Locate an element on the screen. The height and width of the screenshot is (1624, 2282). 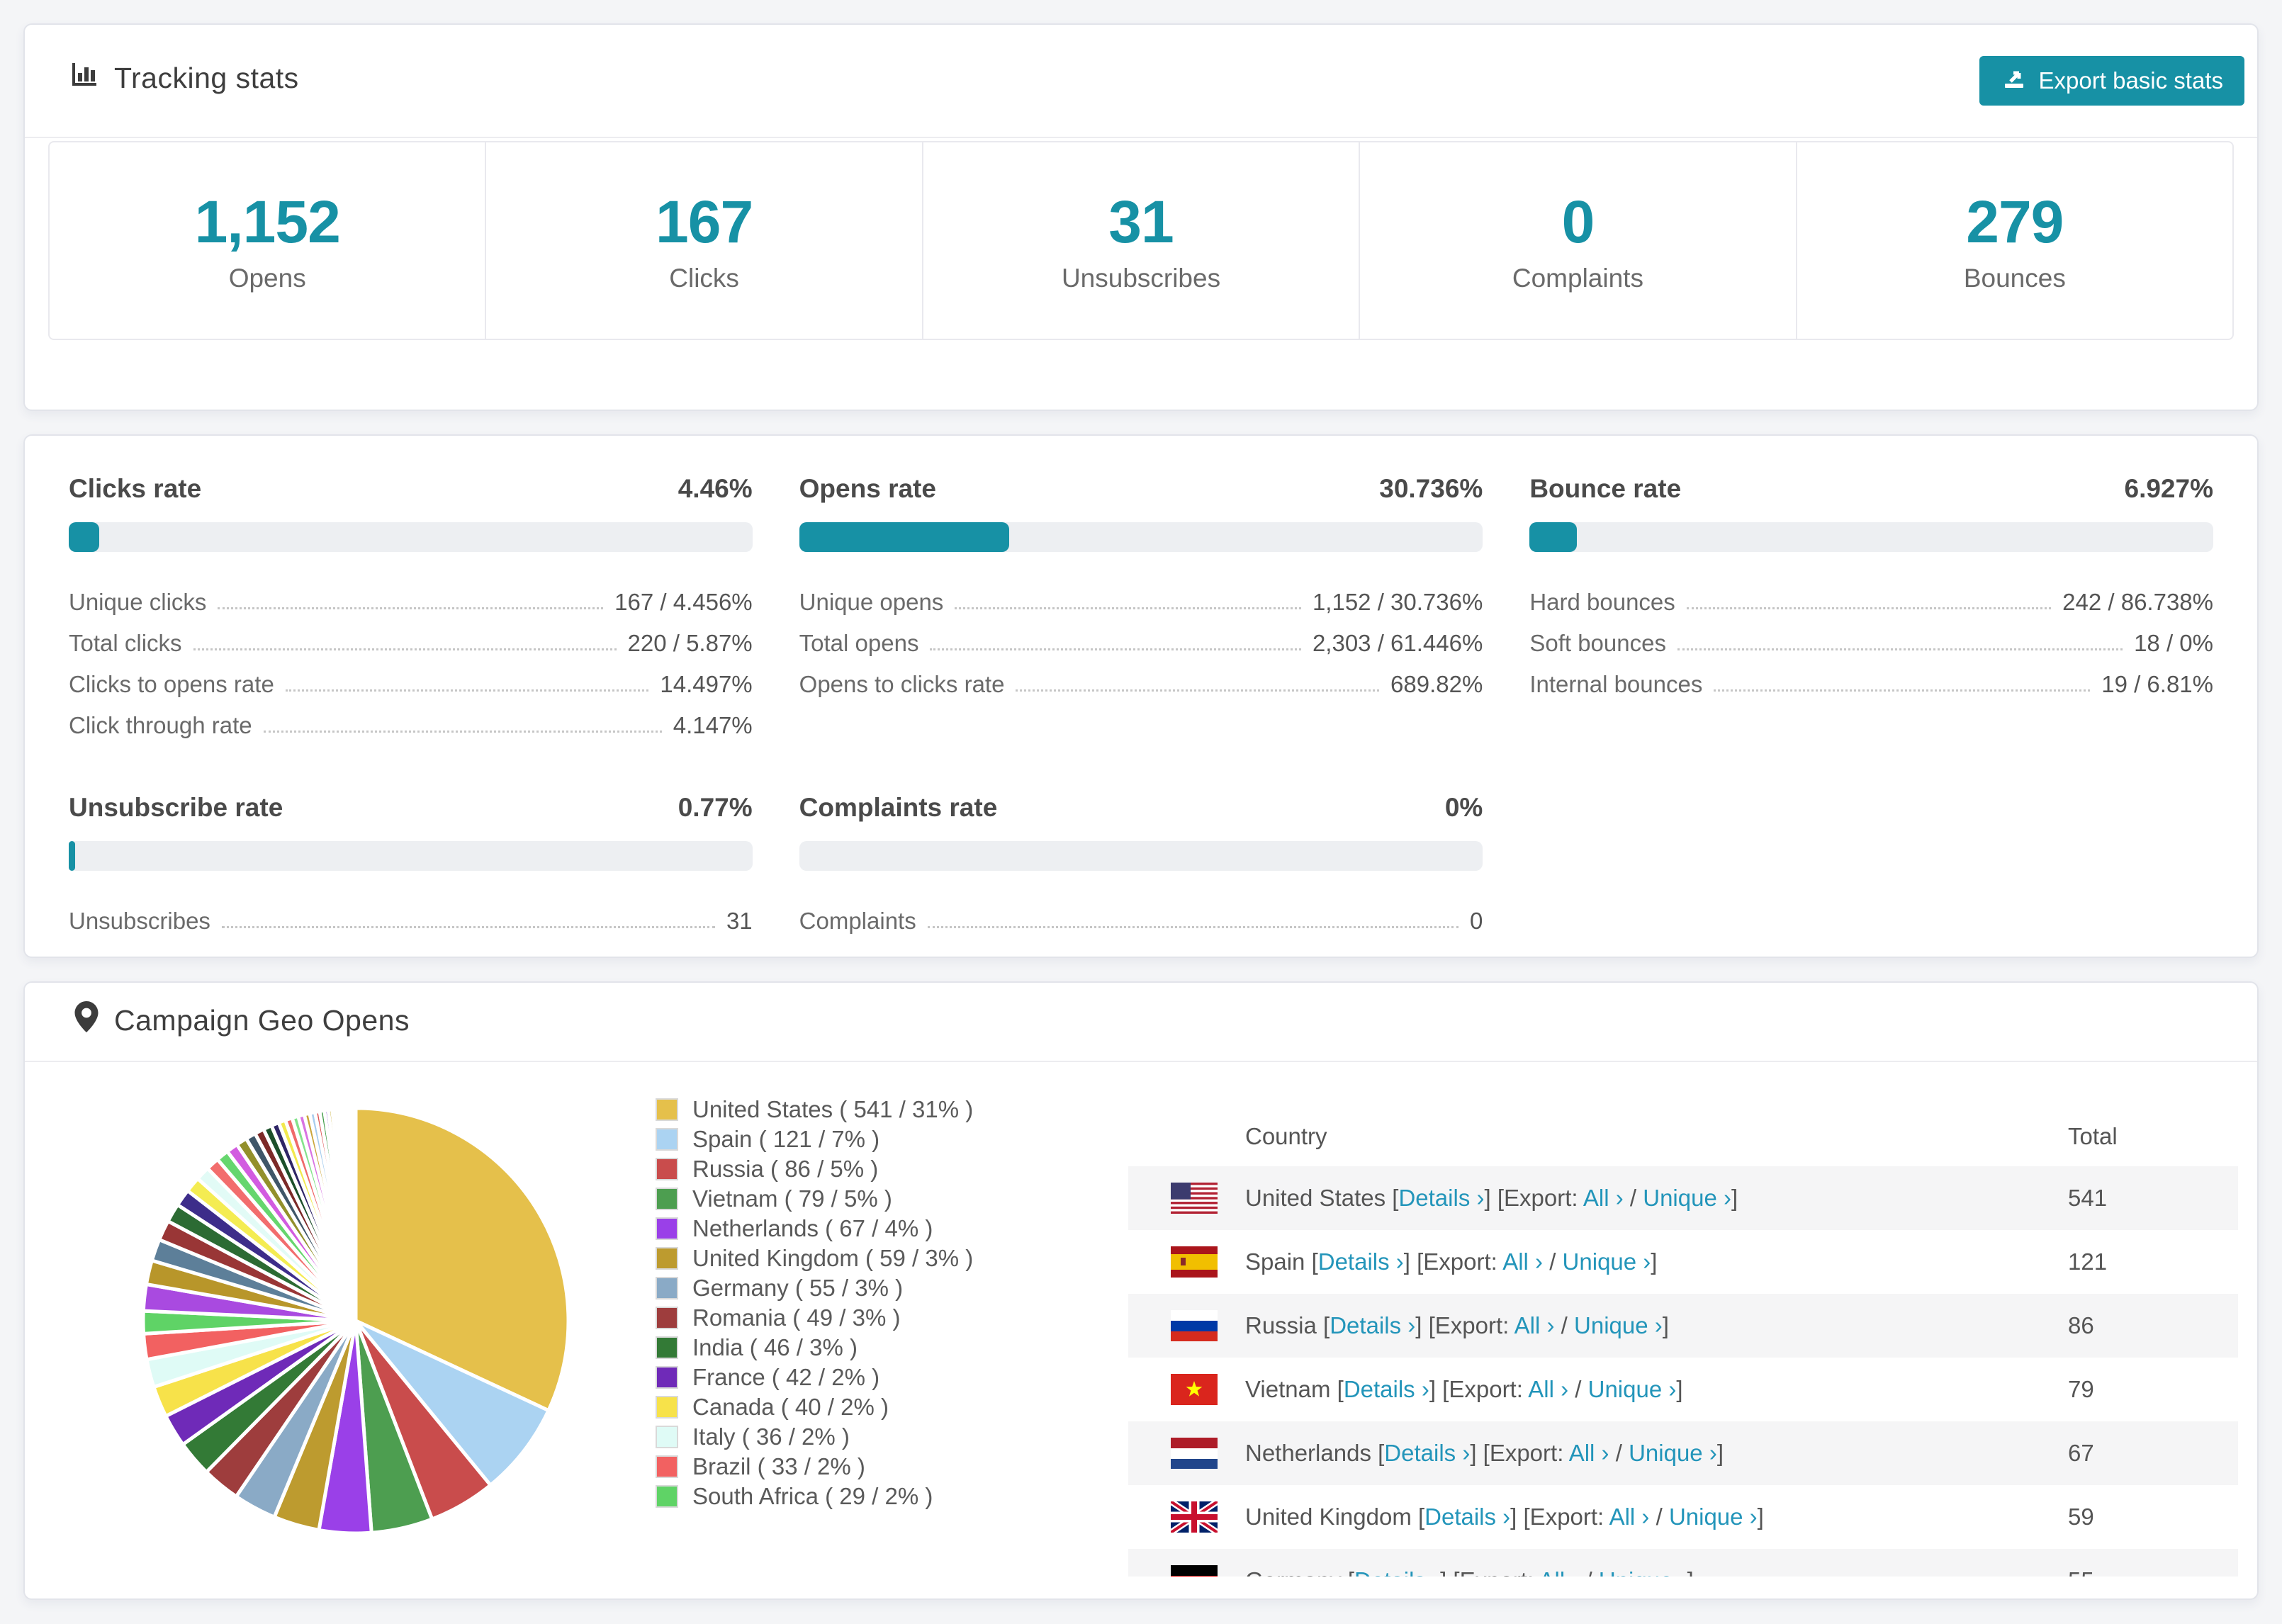
nl-flag-icon is located at coordinates (1194, 1454).